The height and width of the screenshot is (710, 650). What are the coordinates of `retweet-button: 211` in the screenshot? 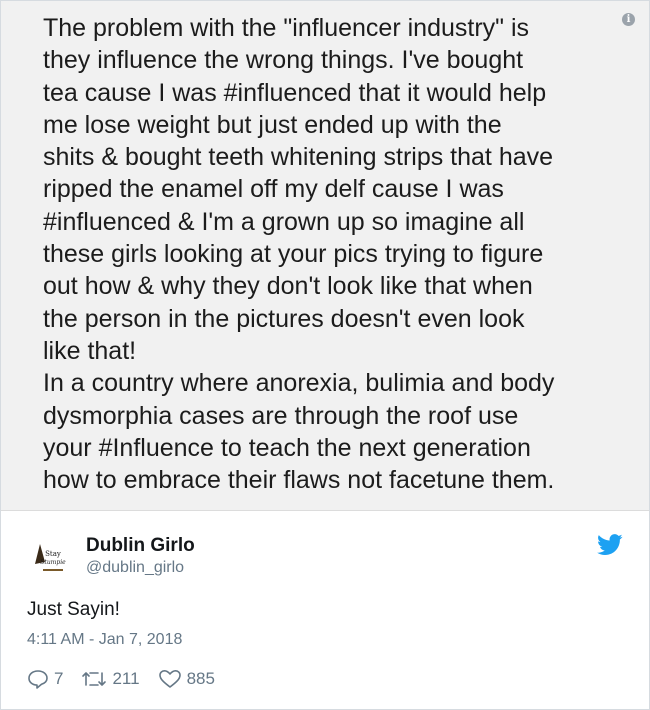 It's located at (110, 679).